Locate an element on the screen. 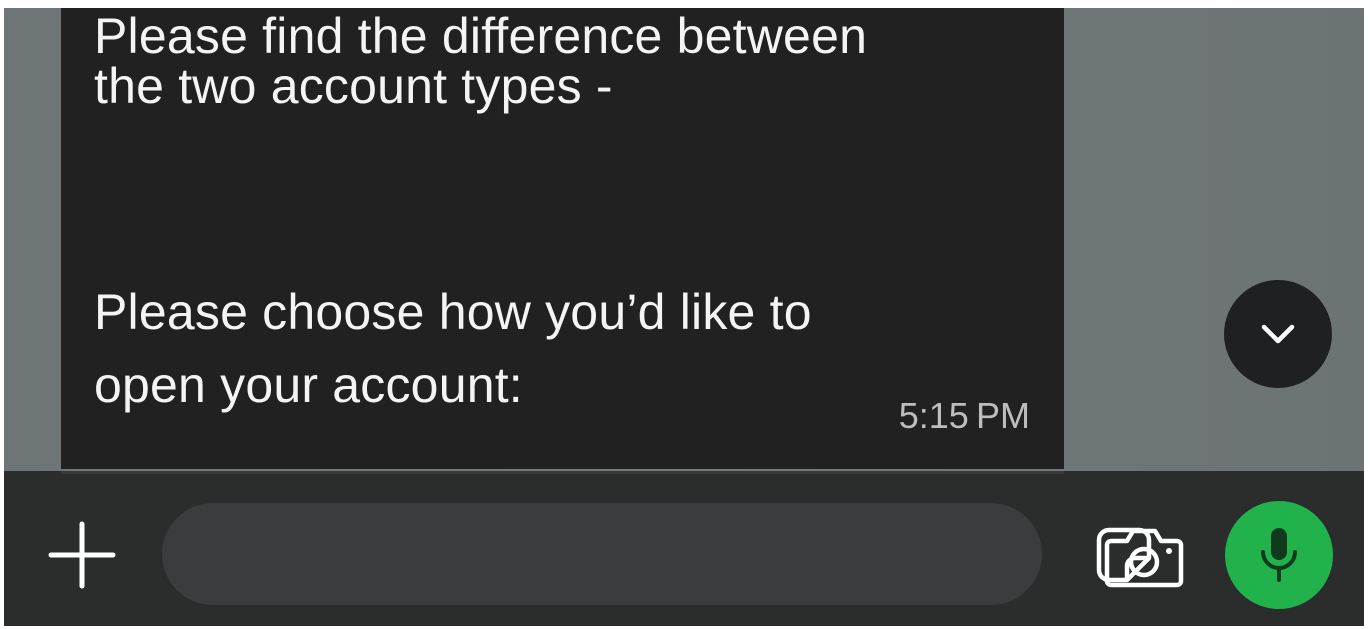  plus-icon is located at coordinates (82, 555).